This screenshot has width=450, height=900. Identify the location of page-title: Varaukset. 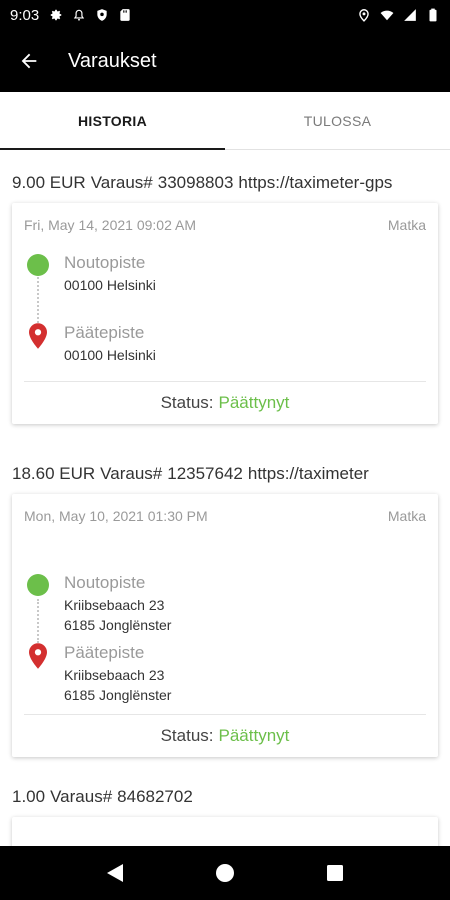
(112, 60).